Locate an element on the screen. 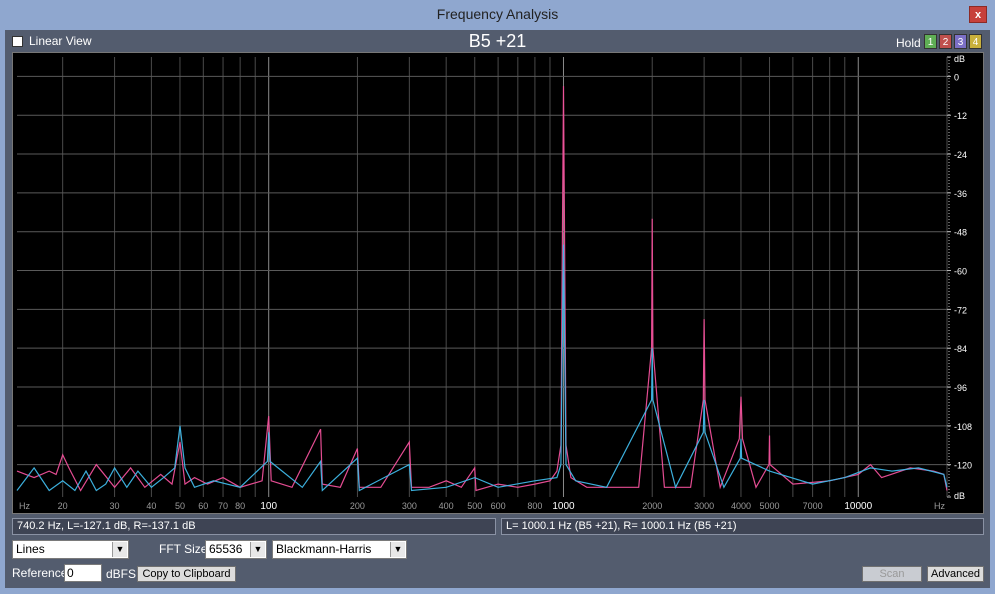 This screenshot has height=594, width=995. hold-button-4: 4 is located at coordinates (975, 41).